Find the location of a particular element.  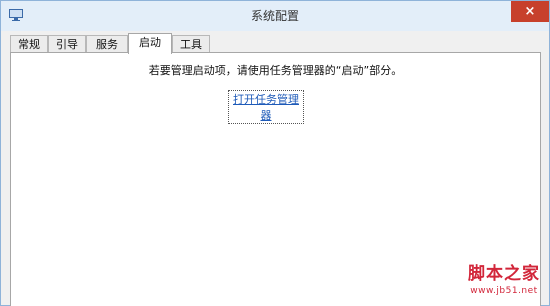

title-bar: 系统配置 × is located at coordinates (275, 16).